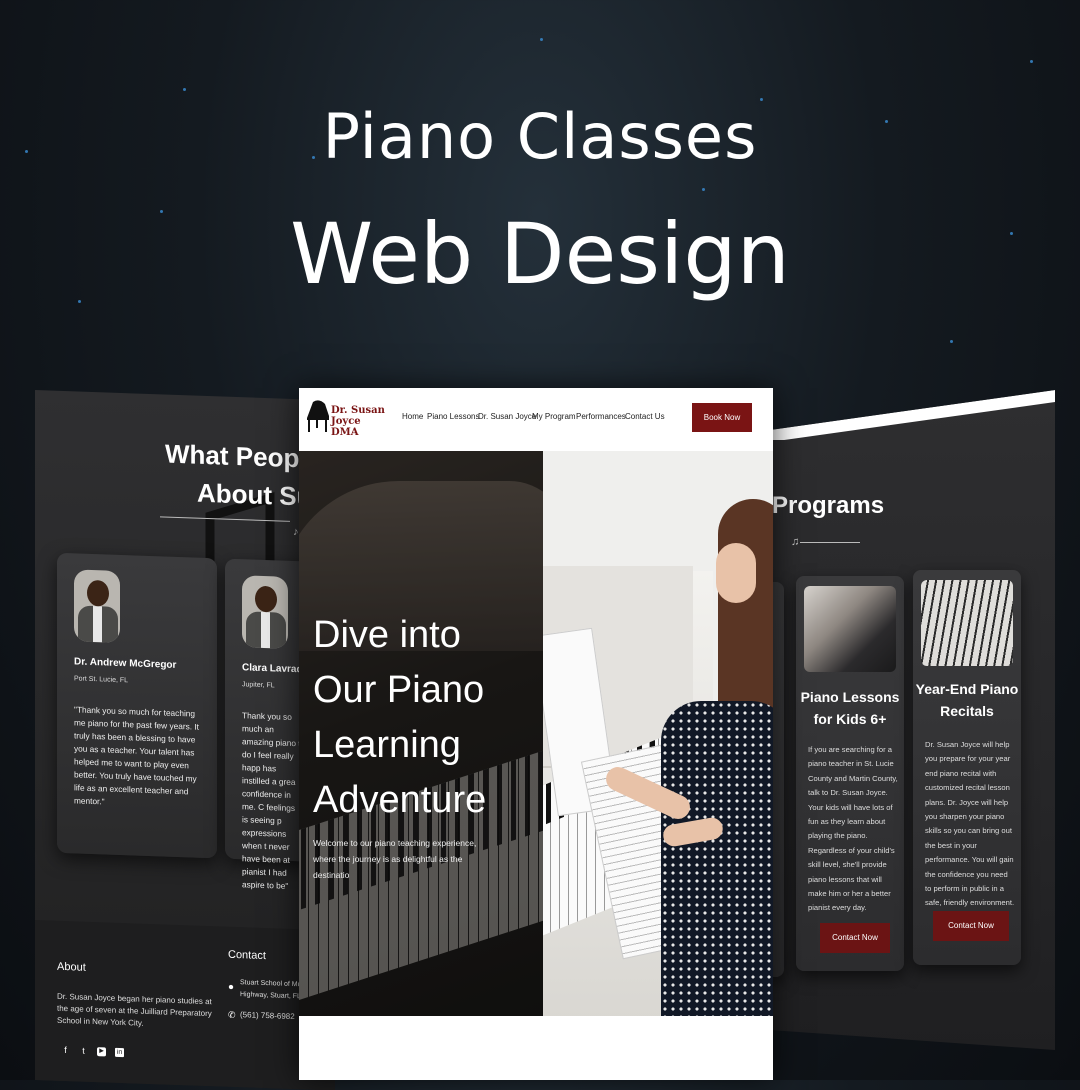 The image size is (1080, 1090). Describe the element at coordinates (554, 416) in the screenshot. I see `nav-my-program: My Program` at that location.